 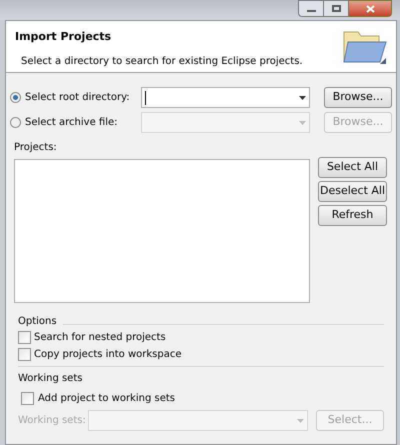 What do you see at coordinates (100, 338) in the screenshot?
I see `checkbox-label: Search for nested projects` at bounding box center [100, 338].